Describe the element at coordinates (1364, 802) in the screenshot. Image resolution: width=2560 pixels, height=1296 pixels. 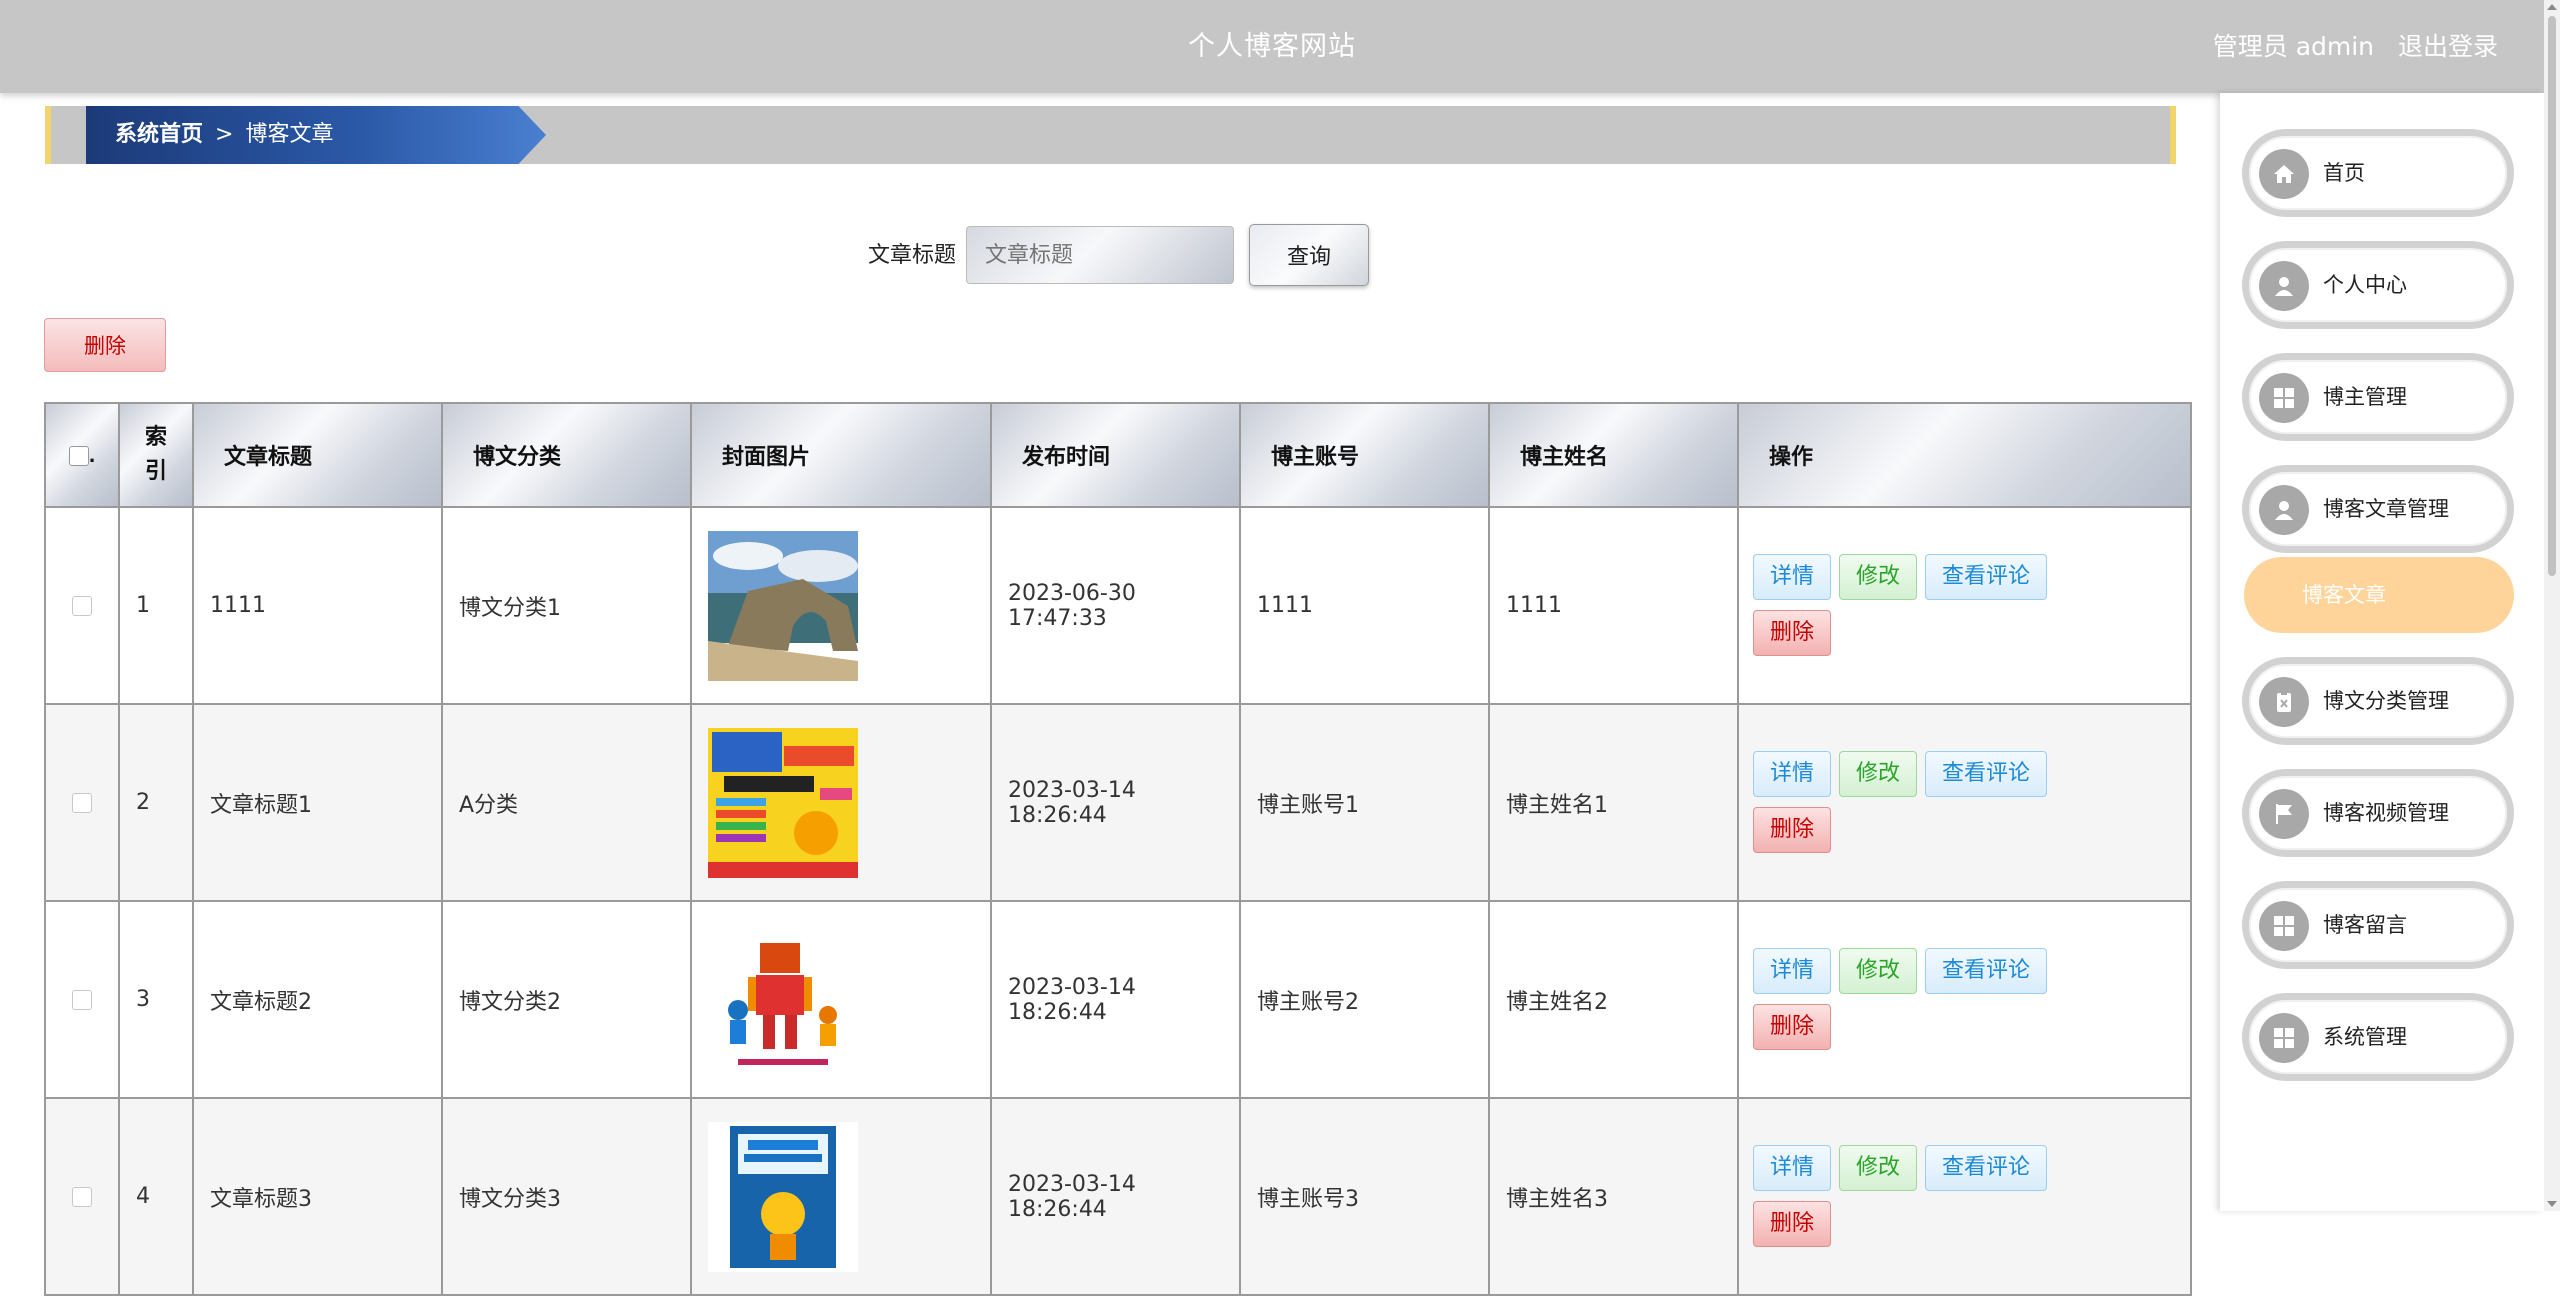
I see `row-account: 博主账号1` at that location.